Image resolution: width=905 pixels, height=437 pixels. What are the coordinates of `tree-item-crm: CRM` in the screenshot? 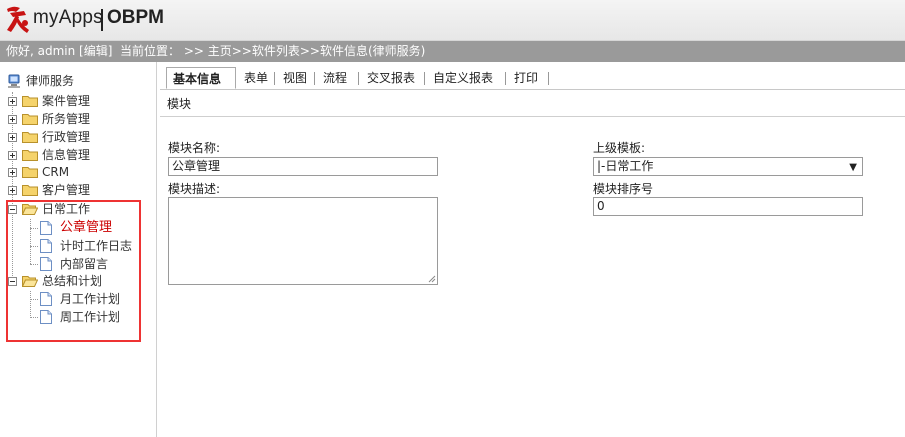 It's located at (75, 172).